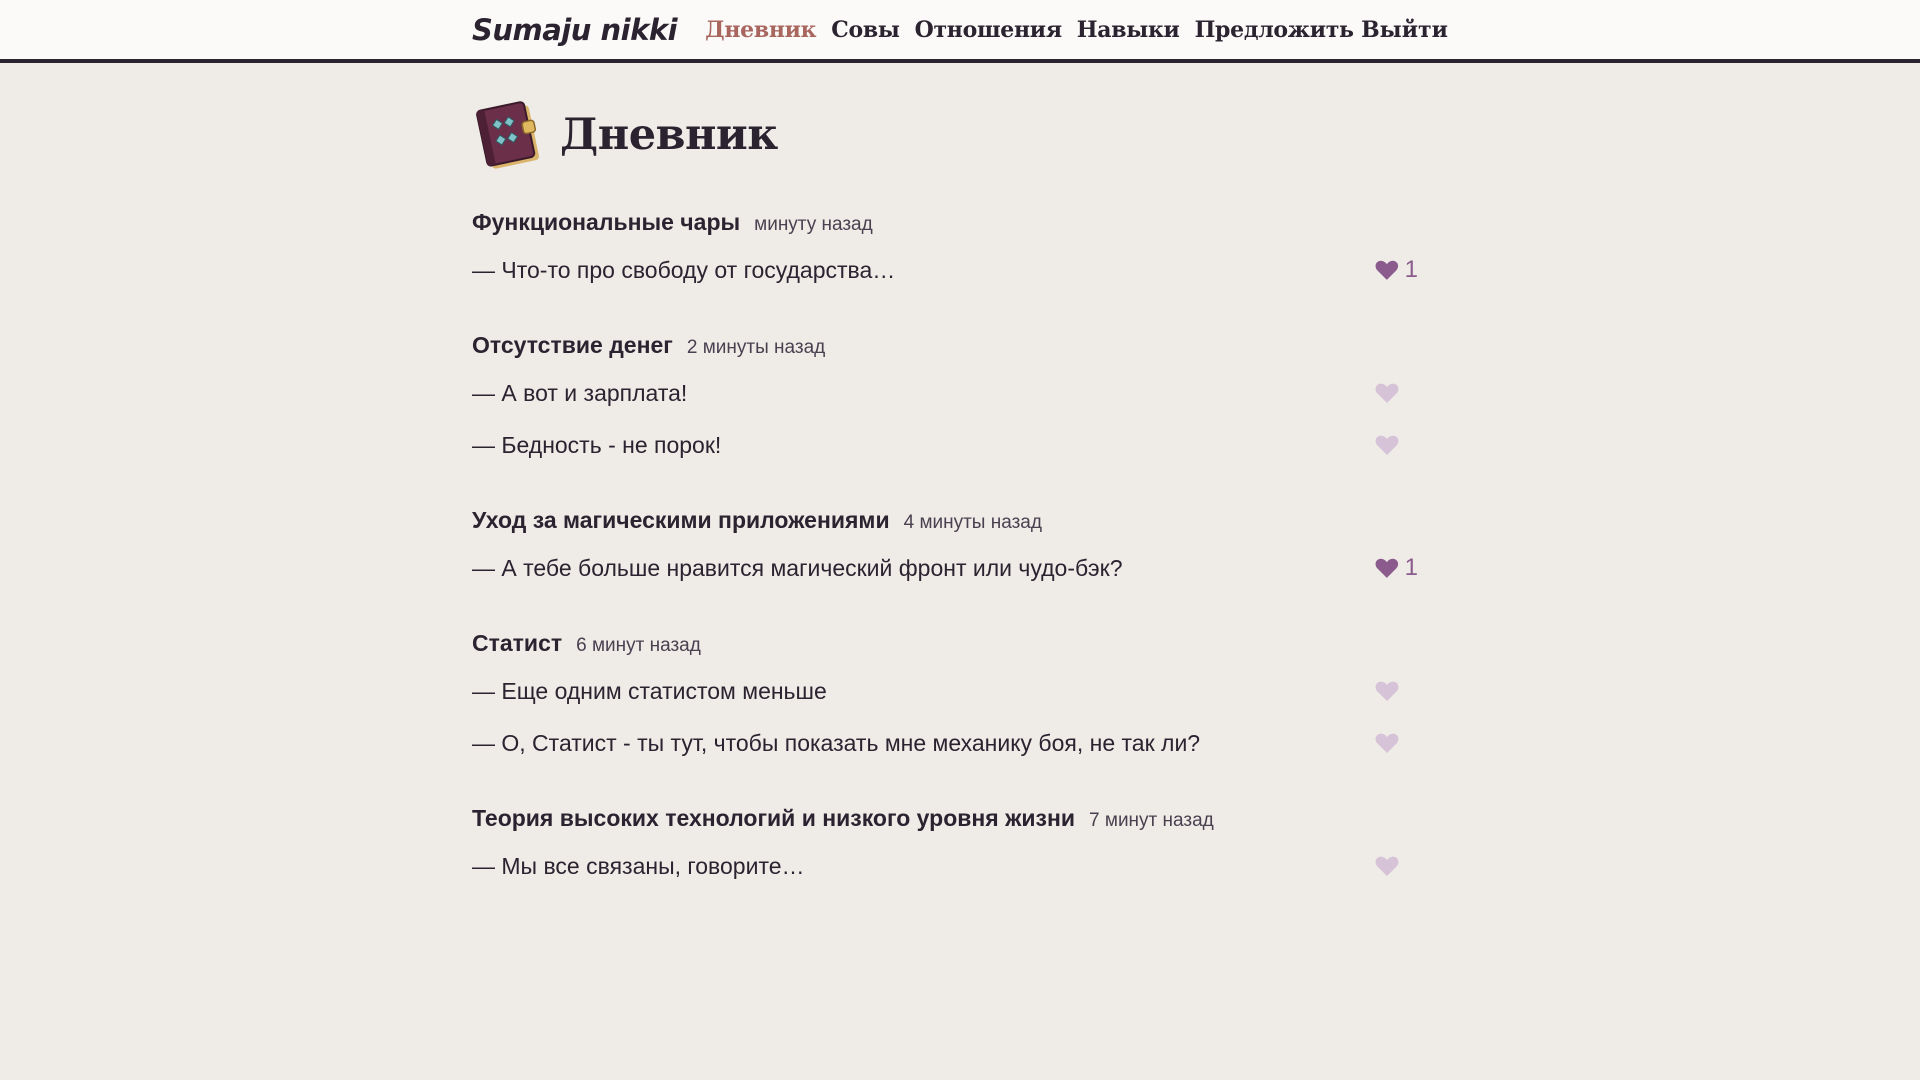 The width and height of the screenshot is (1920, 1080). I want to click on post-text: — А вот и зарплата!, so click(580, 392).